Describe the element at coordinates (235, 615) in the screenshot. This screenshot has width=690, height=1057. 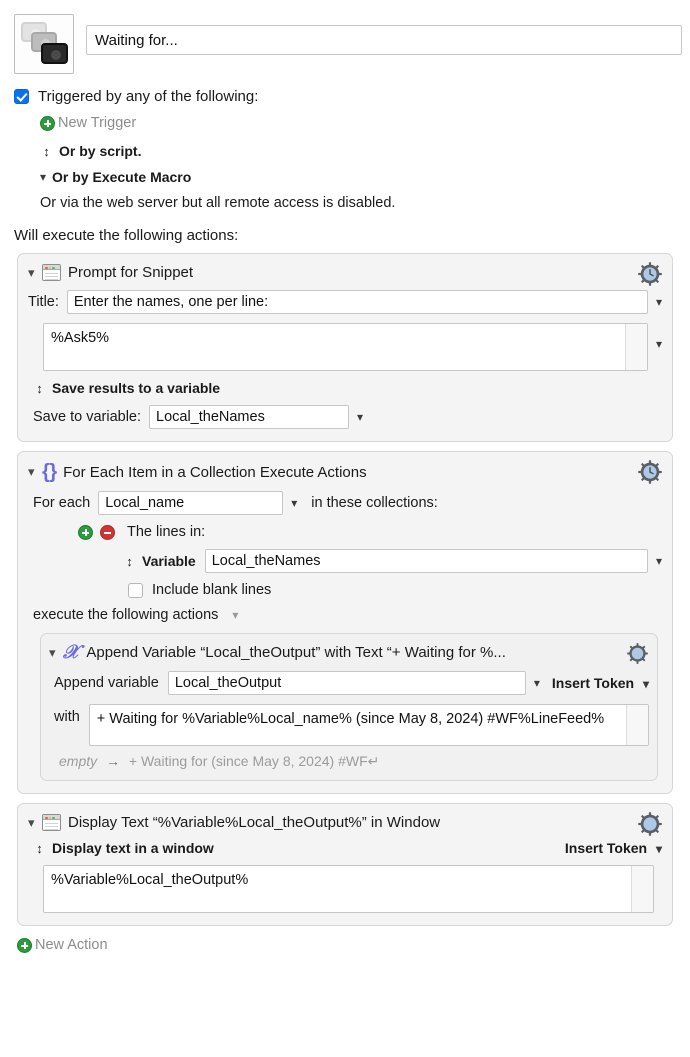
I see `execute-following-chevron-icon: ▾` at that location.